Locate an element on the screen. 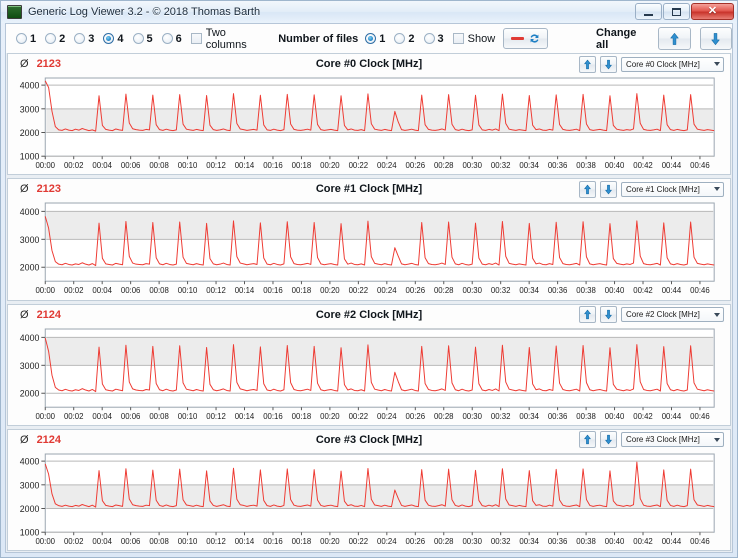 This screenshot has height=558, width=738. radio-file-3: 3 is located at coordinates (433, 39).